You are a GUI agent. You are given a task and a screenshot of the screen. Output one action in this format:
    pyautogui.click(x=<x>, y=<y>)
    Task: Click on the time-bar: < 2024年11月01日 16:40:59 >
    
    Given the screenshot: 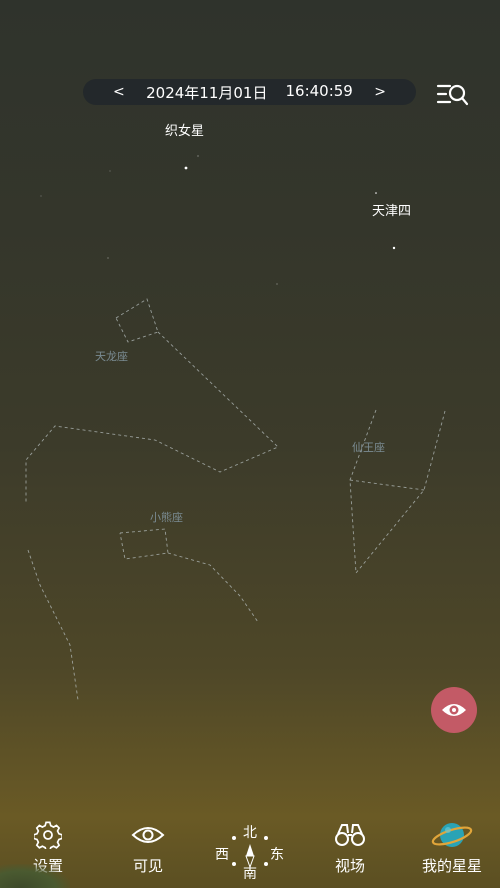 What is the action you would take?
    pyautogui.click(x=249, y=92)
    